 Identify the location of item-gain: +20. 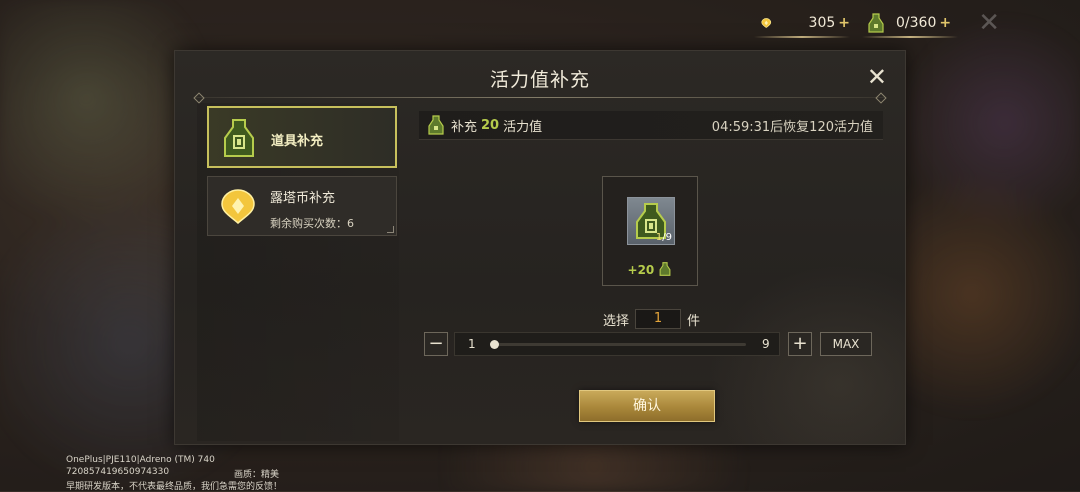
(650, 269).